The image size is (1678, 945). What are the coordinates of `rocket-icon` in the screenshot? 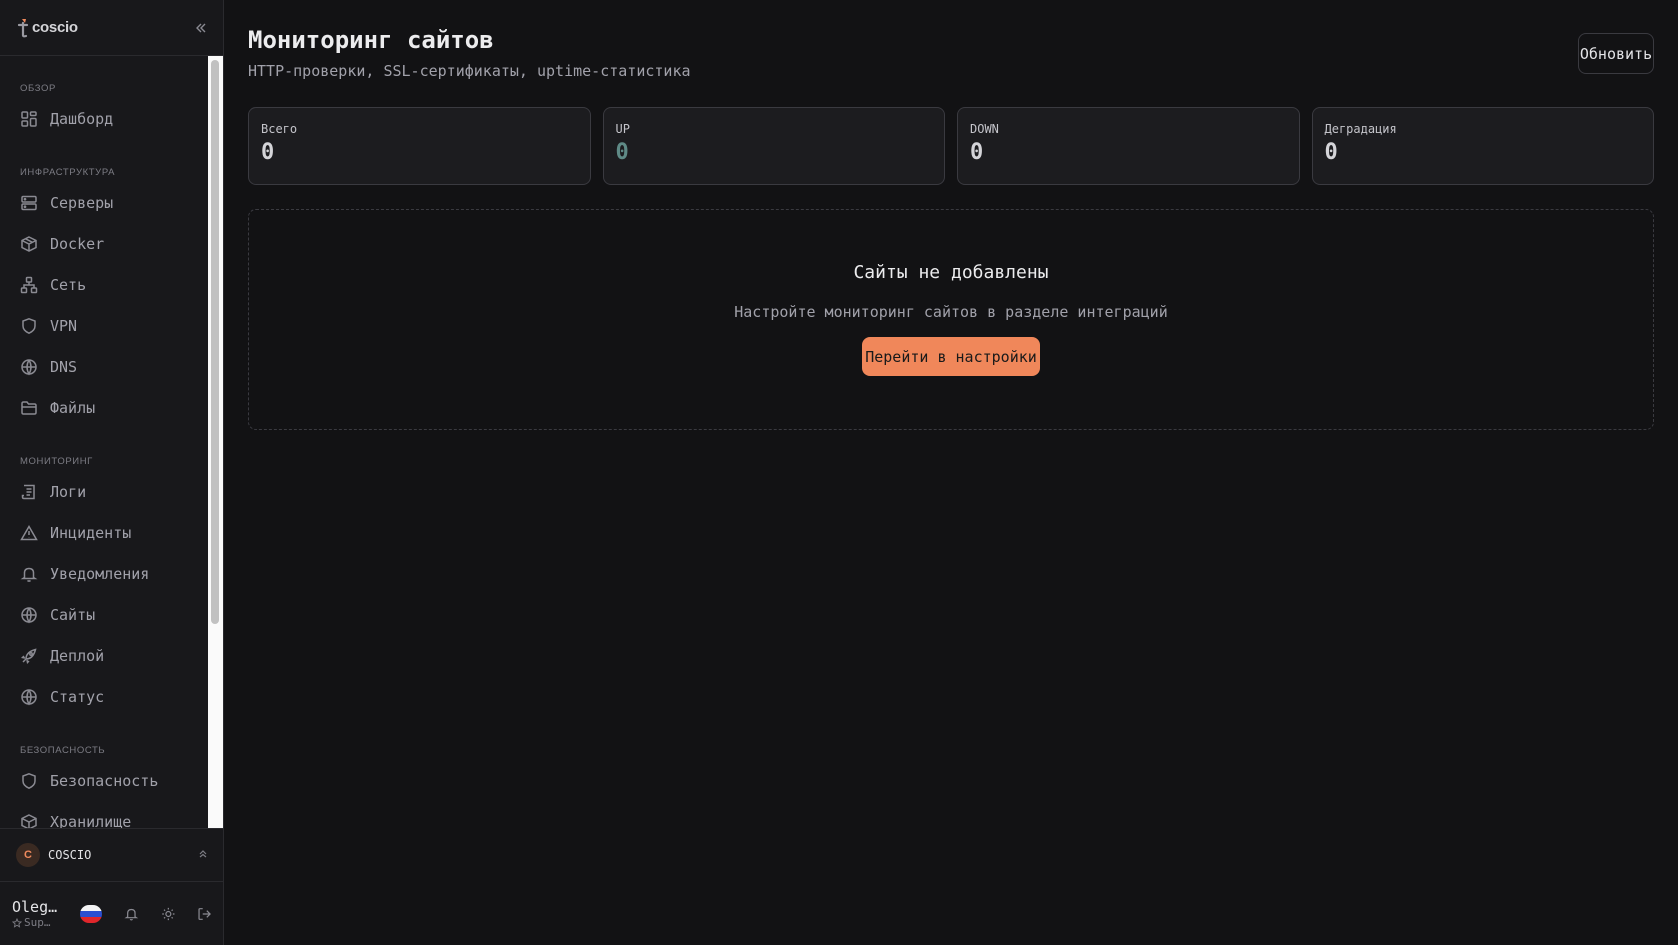 It's located at (28, 655).